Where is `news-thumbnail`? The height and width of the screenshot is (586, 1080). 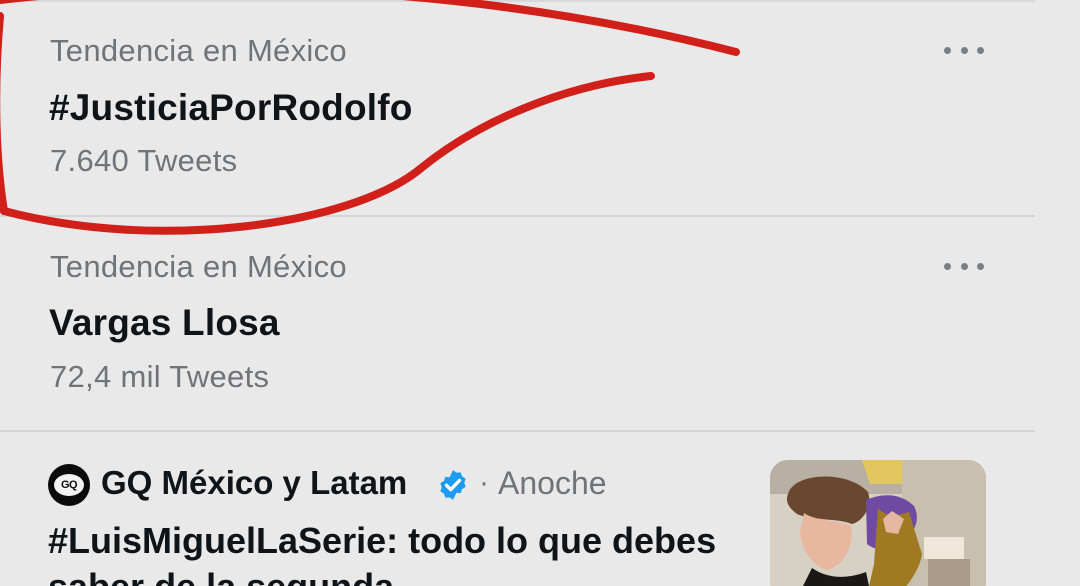
news-thumbnail is located at coordinates (878, 523).